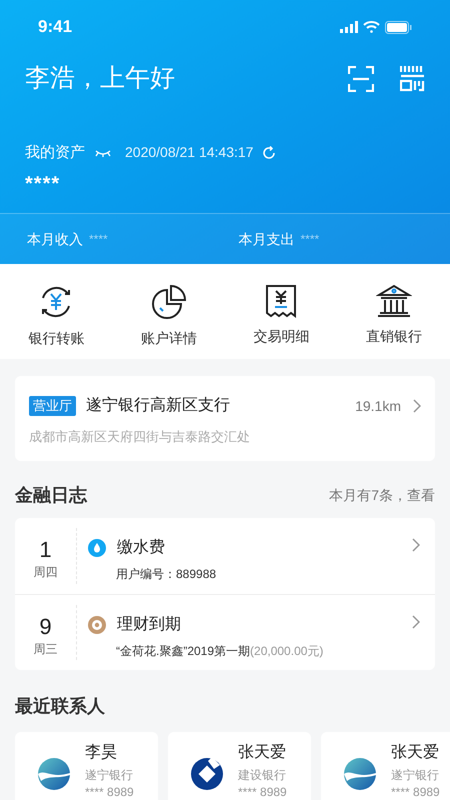  I want to click on status-time: 9:41, so click(55, 27).